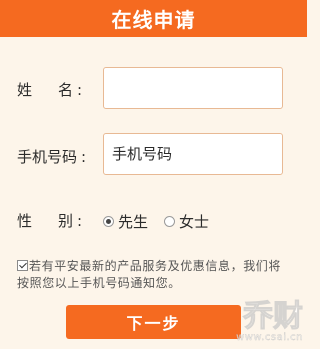  What do you see at coordinates (133, 221) in the screenshot?
I see `gender-option-male-label: 先生` at bounding box center [133, 221].